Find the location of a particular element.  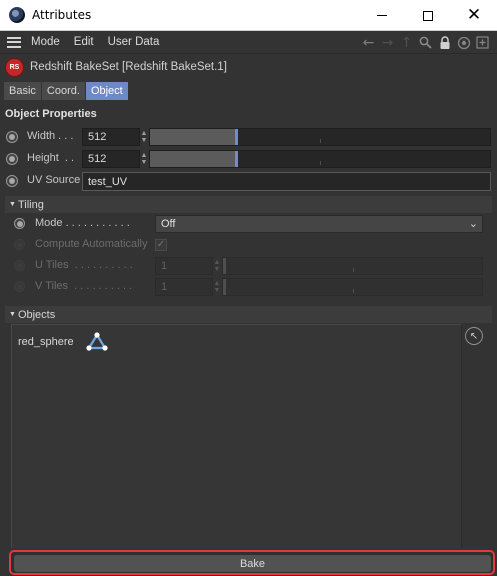

chevron-down-icon: ⌄ is located at coordinates (473, 223).